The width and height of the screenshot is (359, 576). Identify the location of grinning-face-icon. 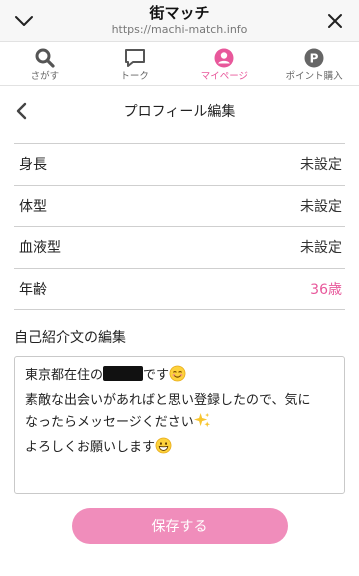
(163, 449).